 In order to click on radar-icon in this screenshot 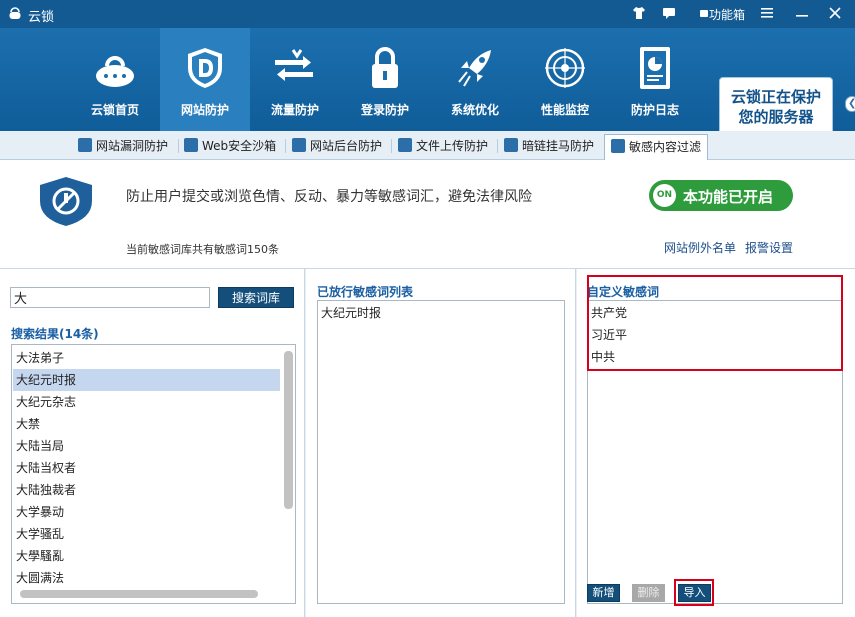, I will do `click(565, 68)`.